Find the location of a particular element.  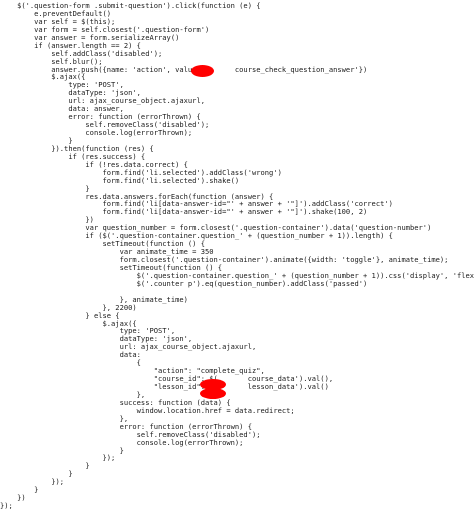

code-line: }) is located at coordinates (13, 498).